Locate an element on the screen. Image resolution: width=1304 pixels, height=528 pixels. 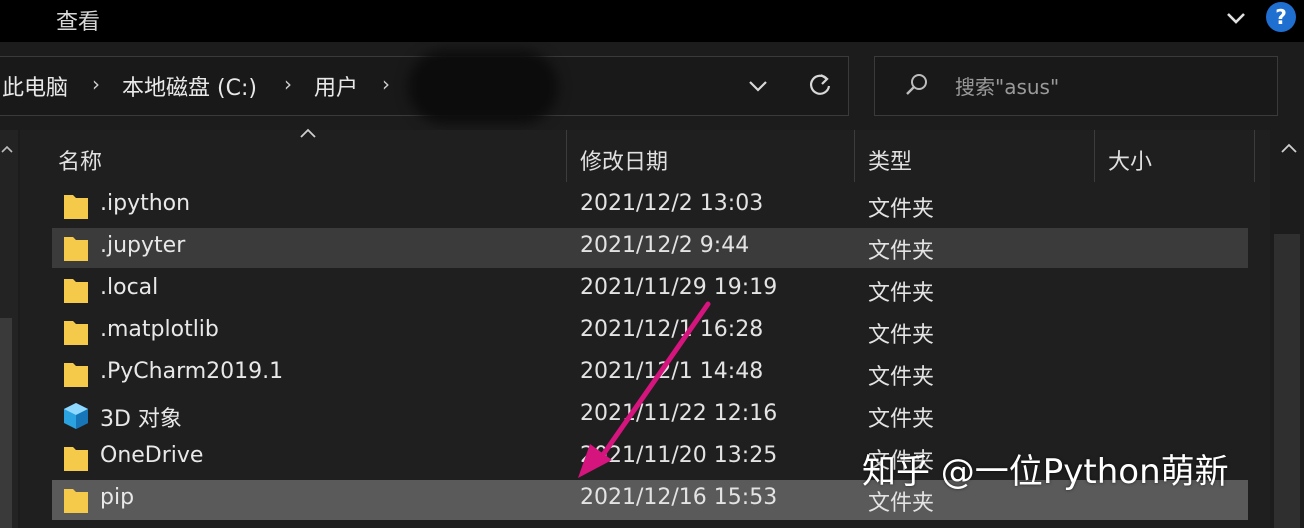
file-name: .matplotlib is located at coordinates (159, 329).